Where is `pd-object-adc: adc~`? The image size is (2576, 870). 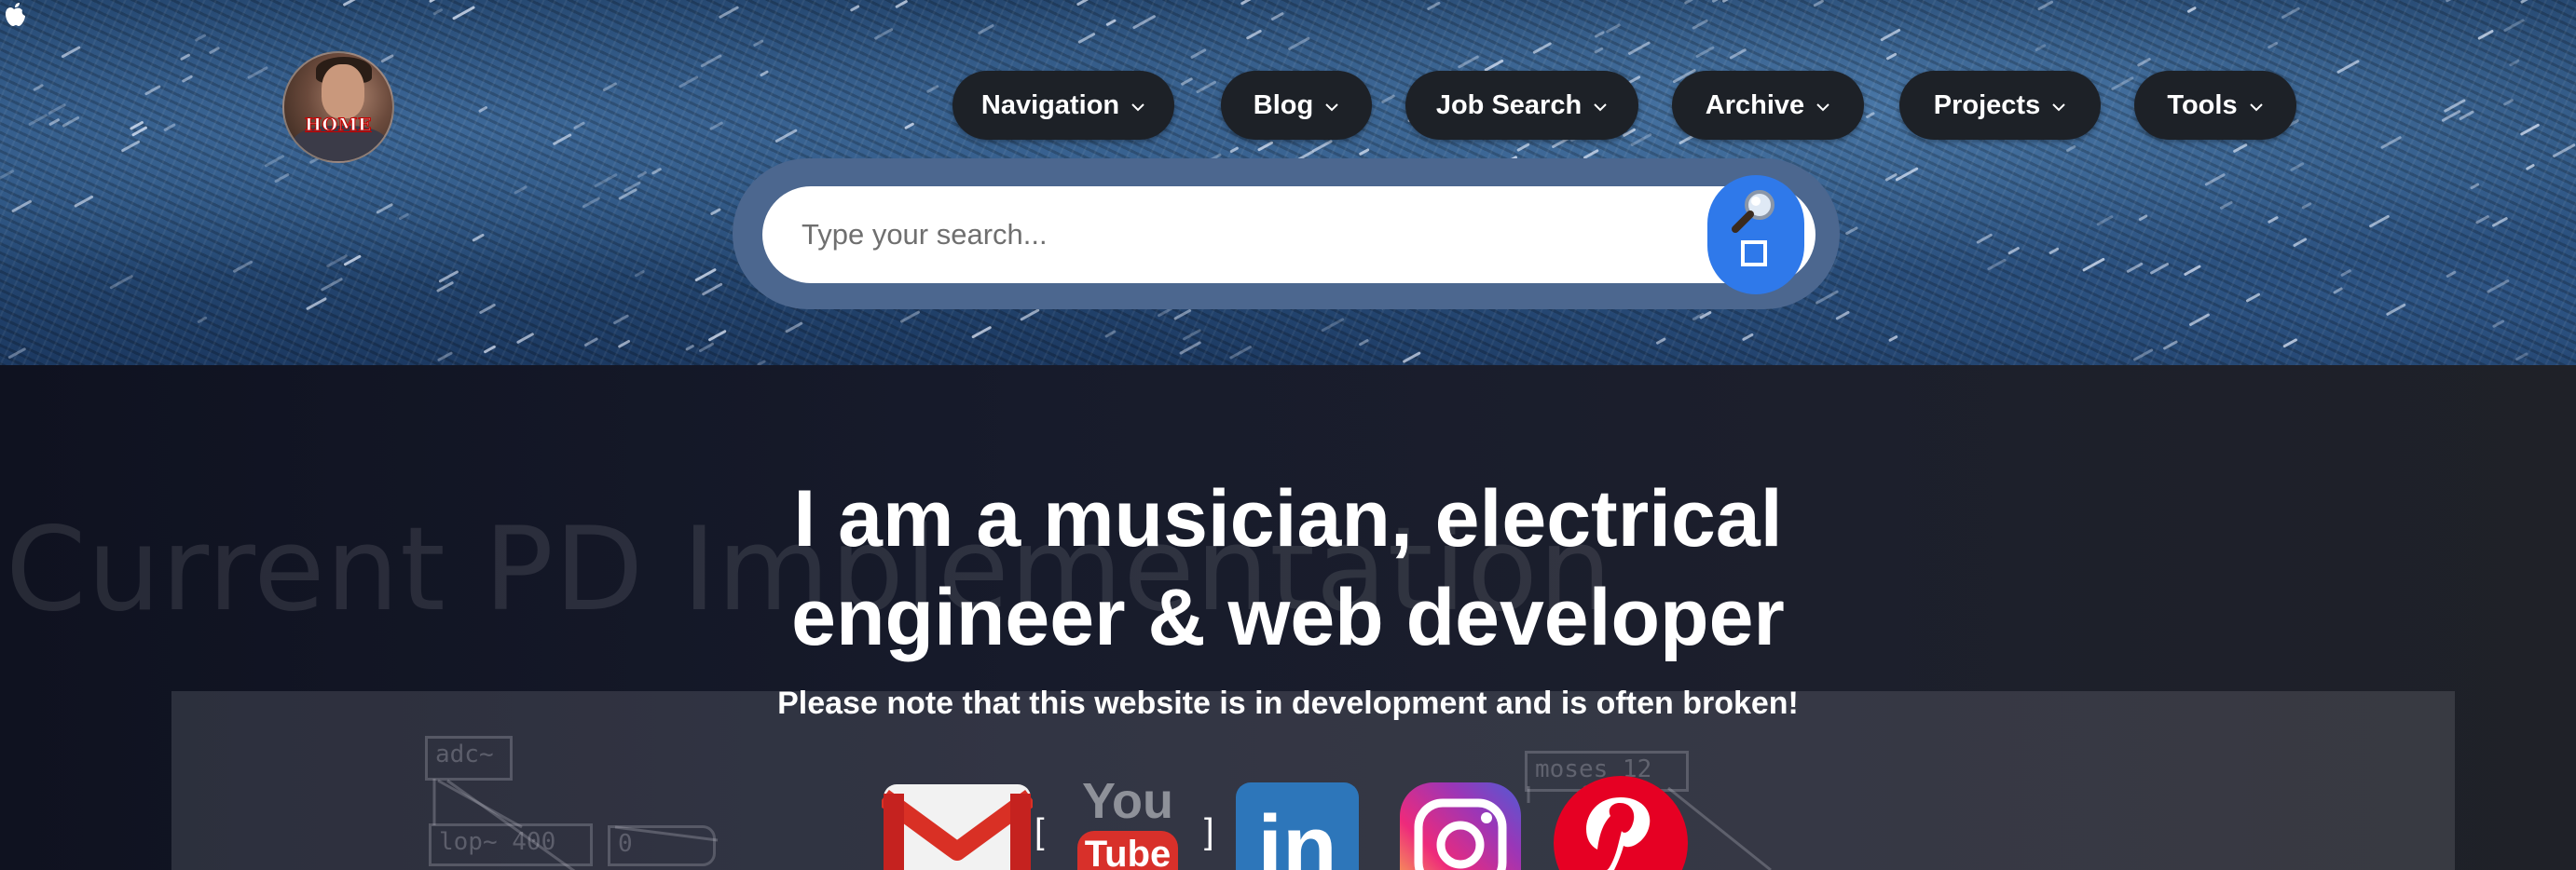 pd-object-adc: adc~ is located at coordinates (469, 758).